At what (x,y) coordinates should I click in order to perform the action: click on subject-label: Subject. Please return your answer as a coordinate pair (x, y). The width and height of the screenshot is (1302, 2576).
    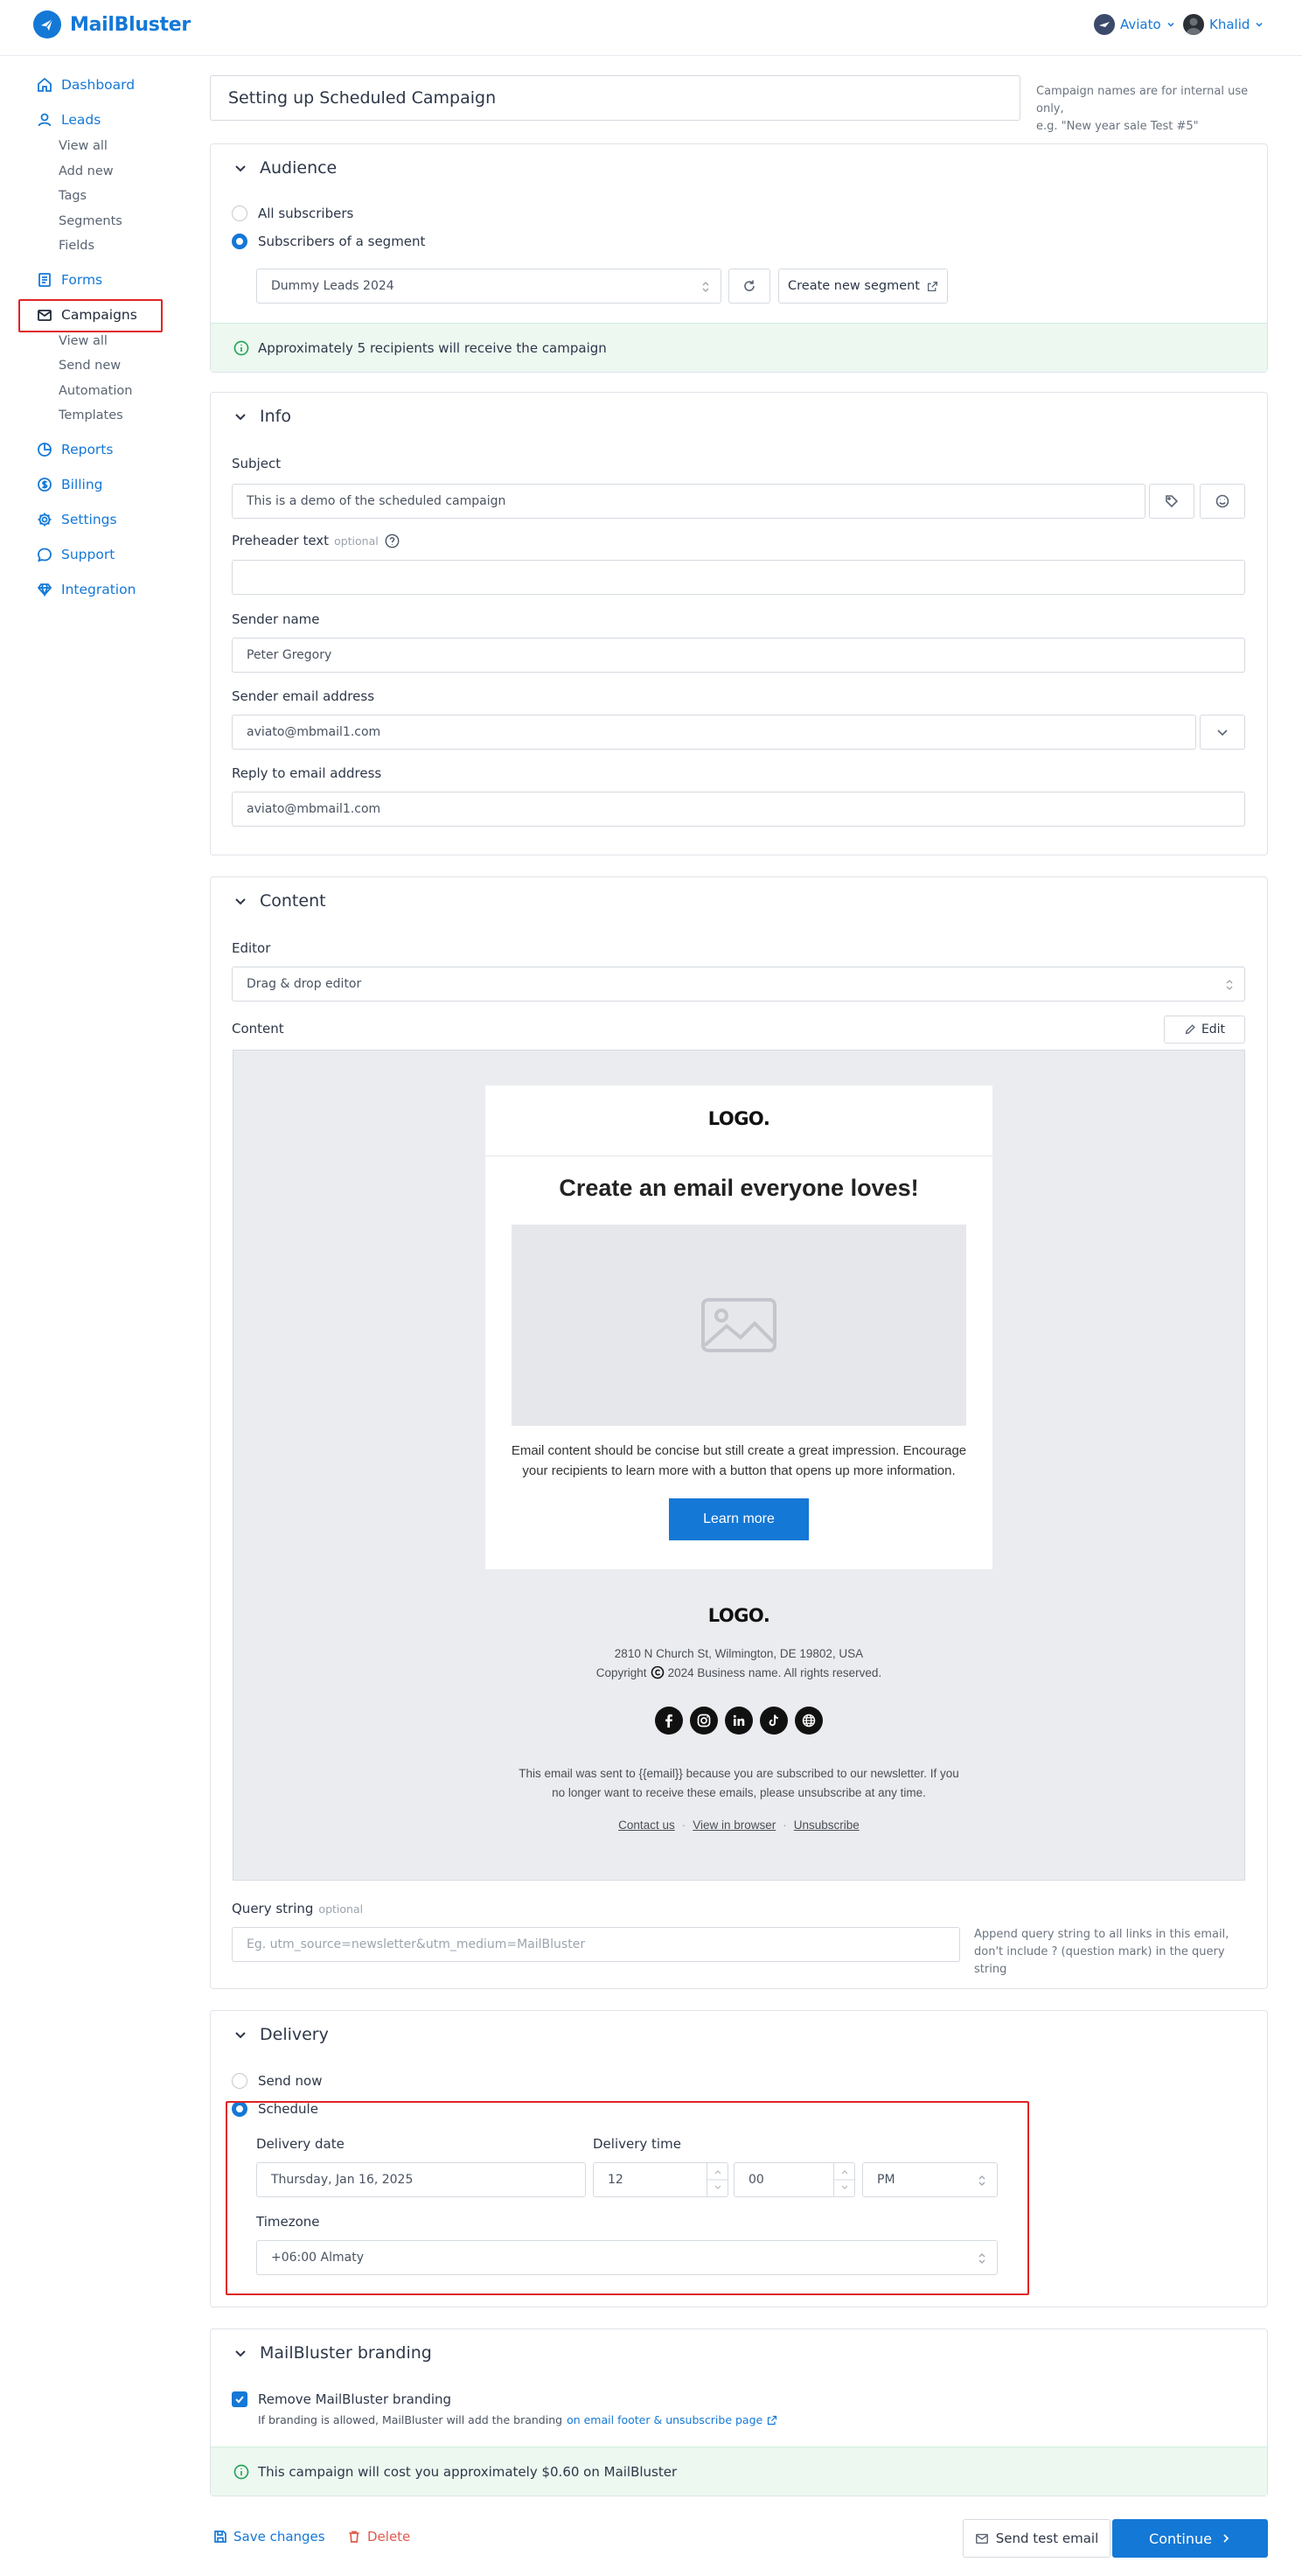
    Looking at the image, I should click on (257, 463).